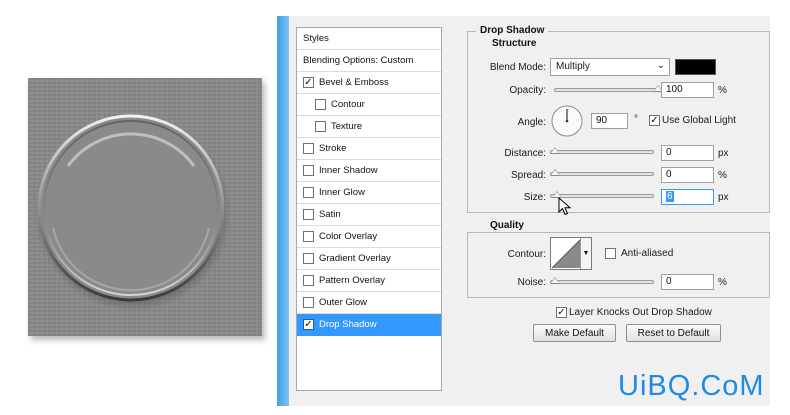 Image resolution: width=790 pixels, height=415 pixels. Describe the element at coordinates (723, 153) in the screenshot. I see `distance-unit: px` at that location.